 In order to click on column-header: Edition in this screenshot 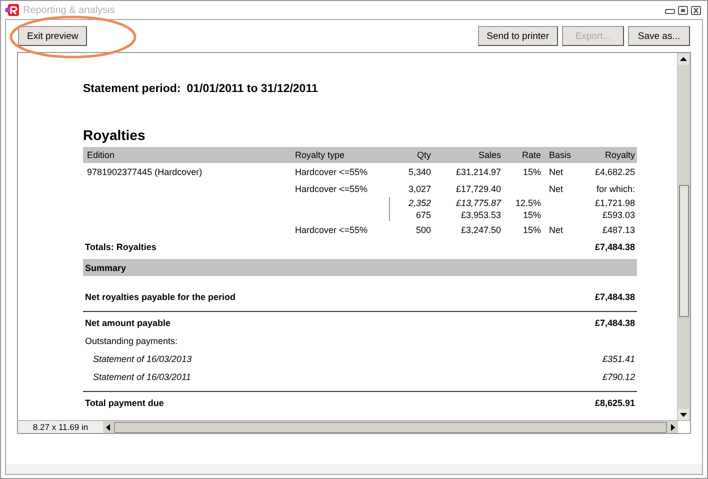, I will do `click(101, 155)`.